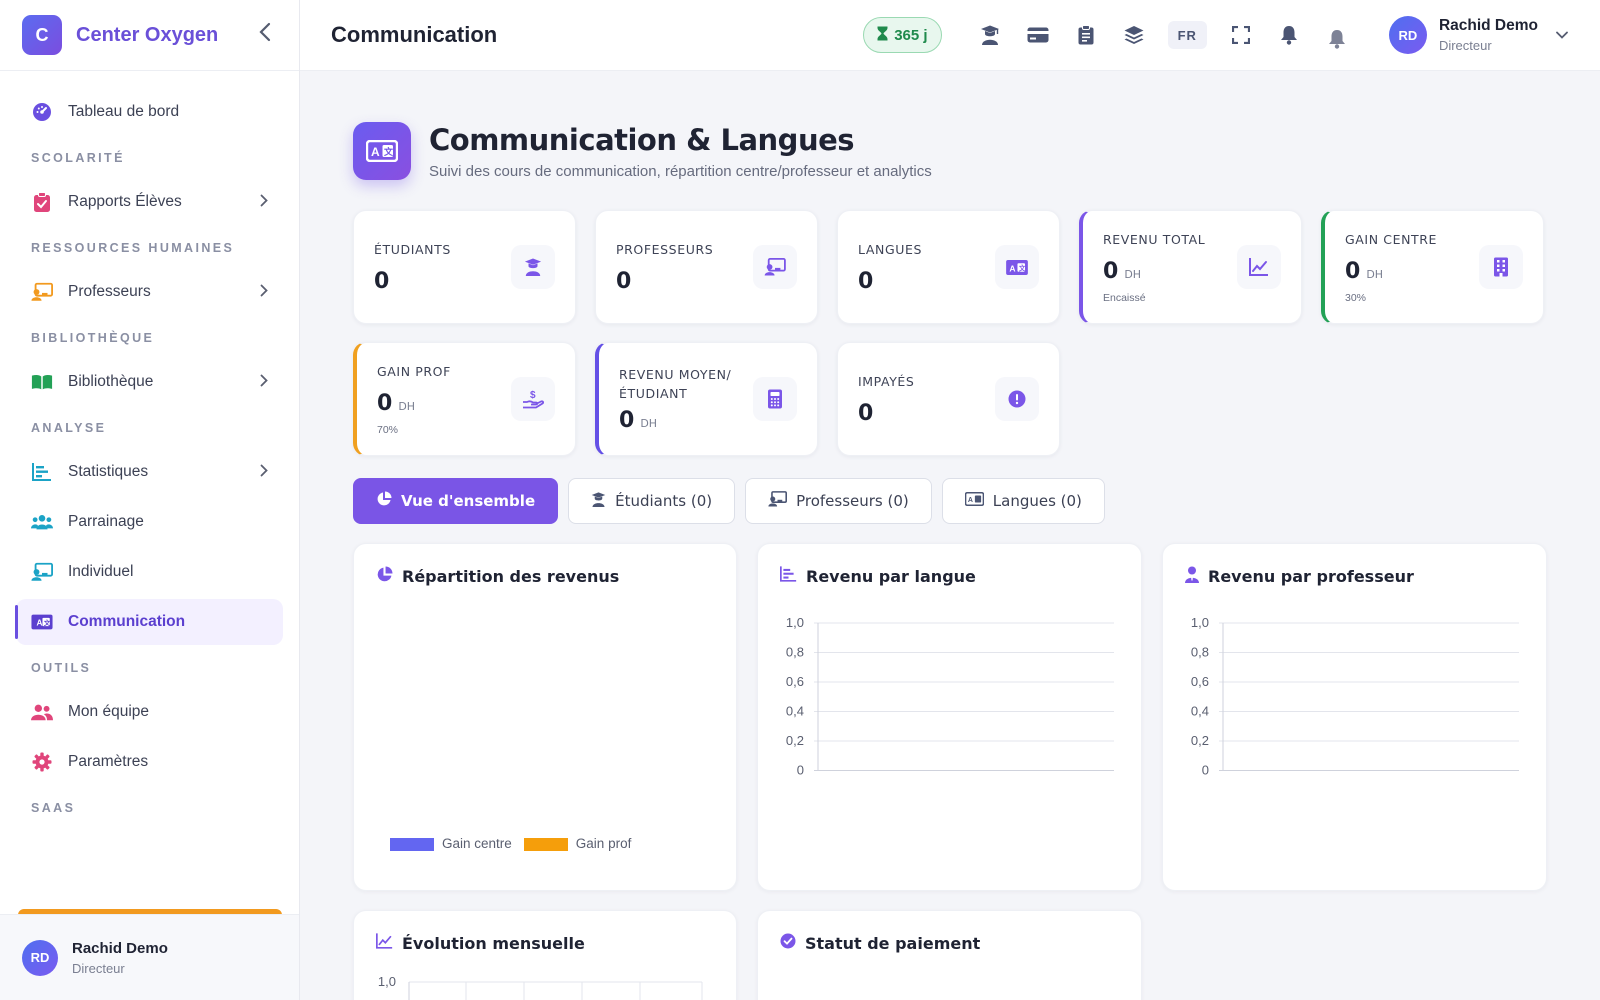 The width and height of the screenshot is (1600, 1000). I want to click on layers-icon, so click(1134, 35).